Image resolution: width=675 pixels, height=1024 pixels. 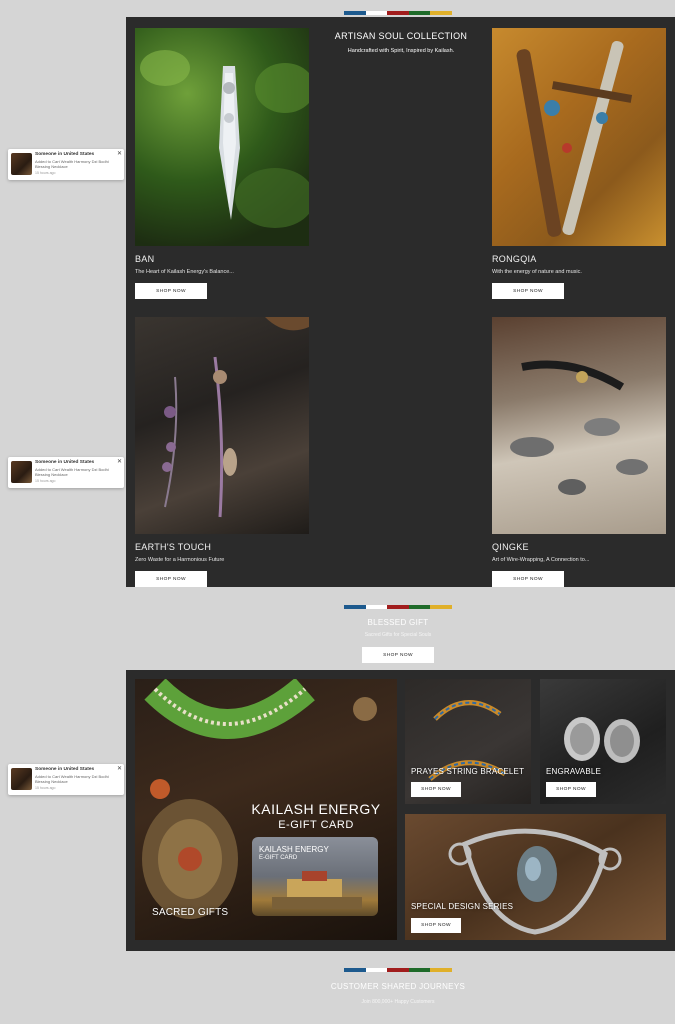 I want to click on rongqia-shop-now-button: SHOP NOW, so click(x=528, y=291).